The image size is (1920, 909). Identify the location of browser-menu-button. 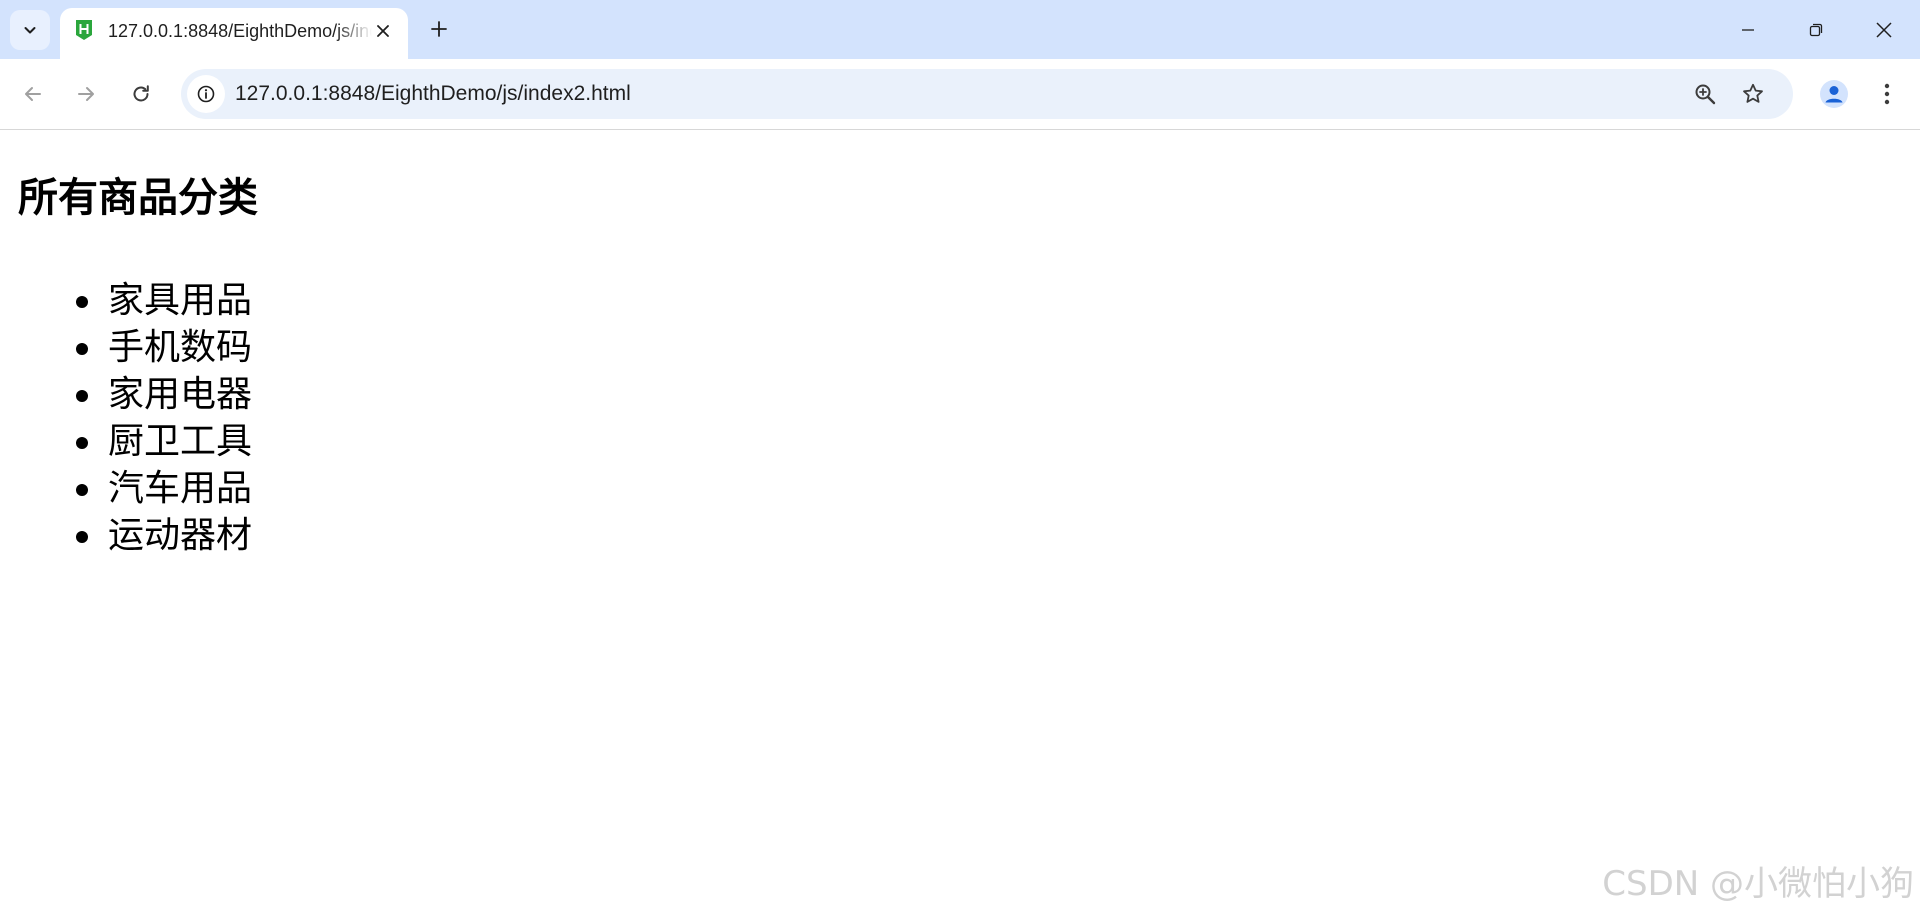
(1887, 94).